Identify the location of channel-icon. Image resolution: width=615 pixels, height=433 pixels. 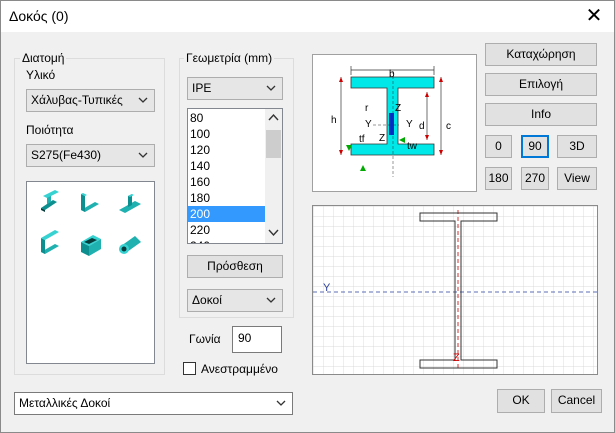
(51, 244).